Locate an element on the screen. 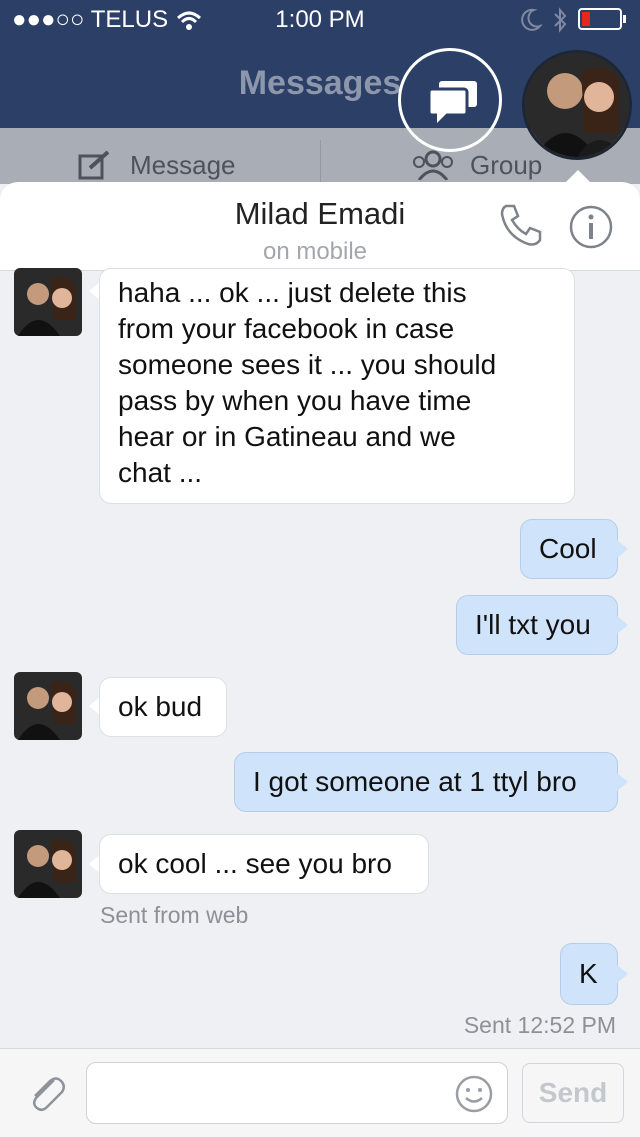 The height and width of the screenshot is (1137, 640). outgoing-message-bubble: K is located at coordinates (589, 974).